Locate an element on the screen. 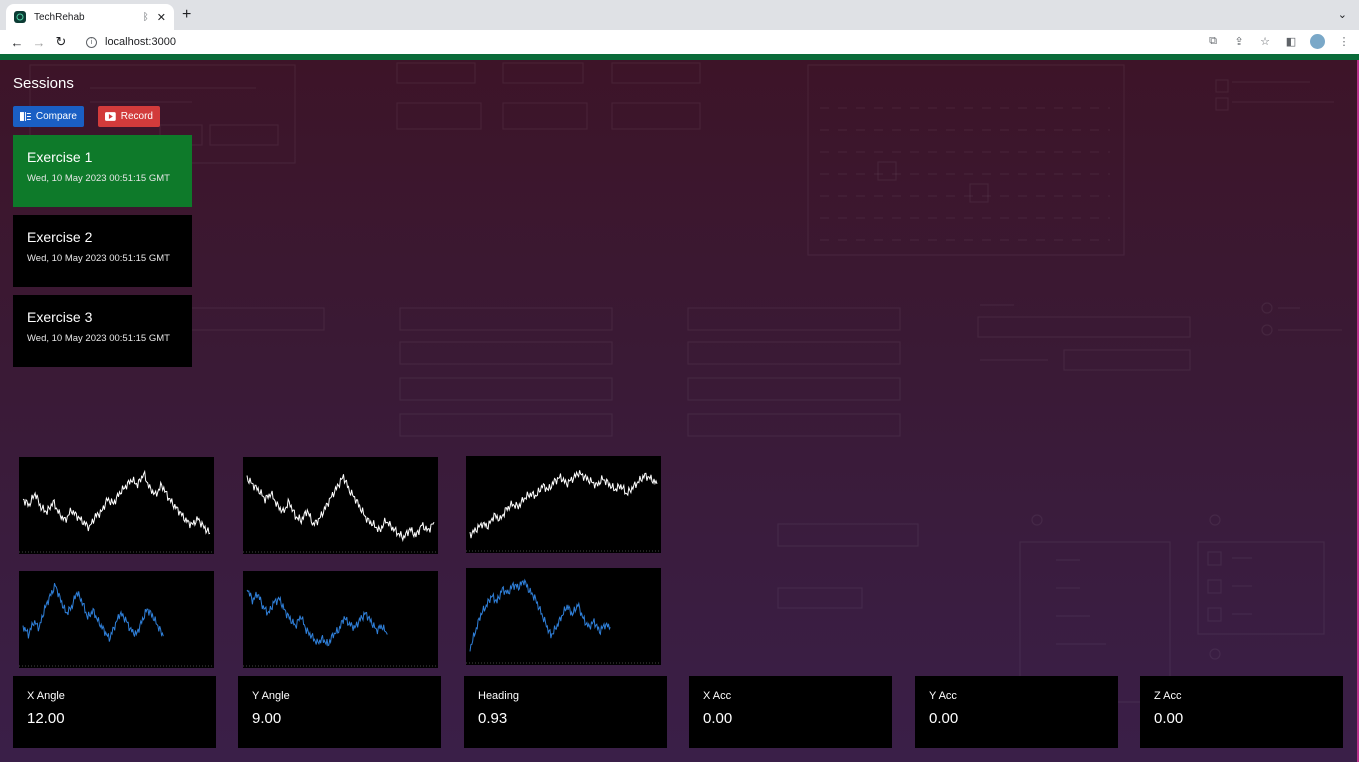 This screenshot has height=762, width=1359. stat-y-angle: Y Angle 9.00 is located at coordinates (339, 712).